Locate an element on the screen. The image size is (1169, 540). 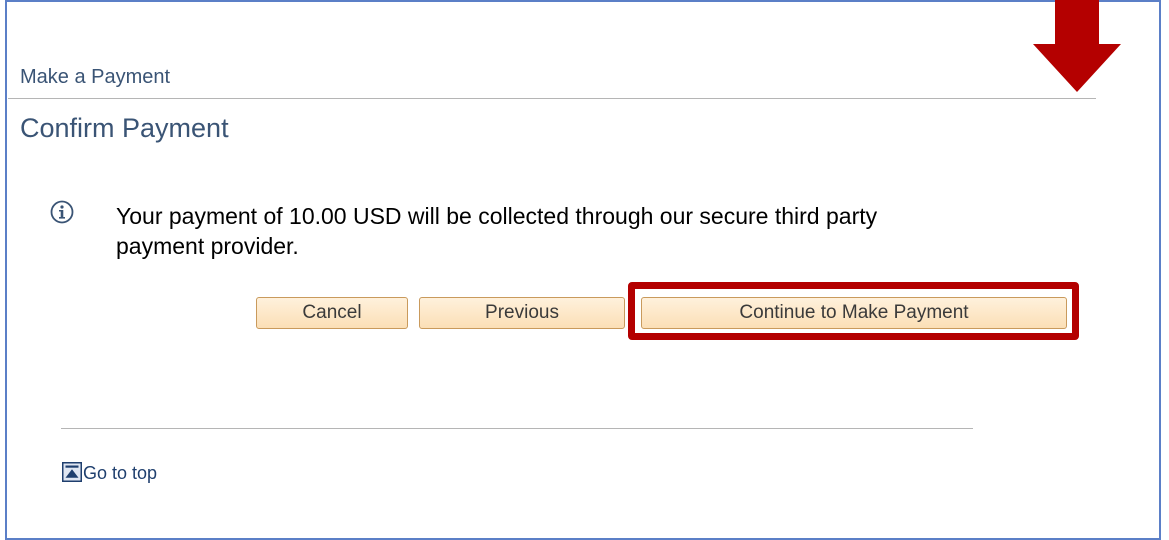
cancel-button: Cancel is located at coordinates (332, 313).